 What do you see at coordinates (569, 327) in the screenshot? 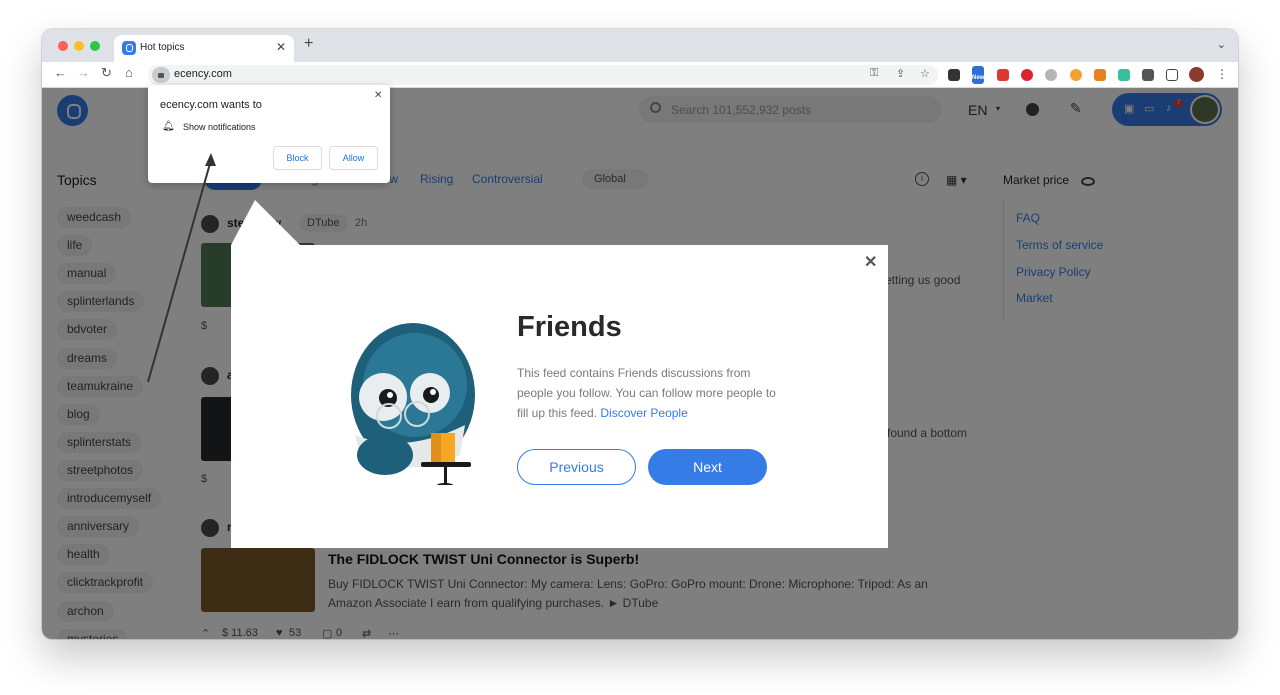
I see `modal-title: Friends` at bounding box center [569, 327].